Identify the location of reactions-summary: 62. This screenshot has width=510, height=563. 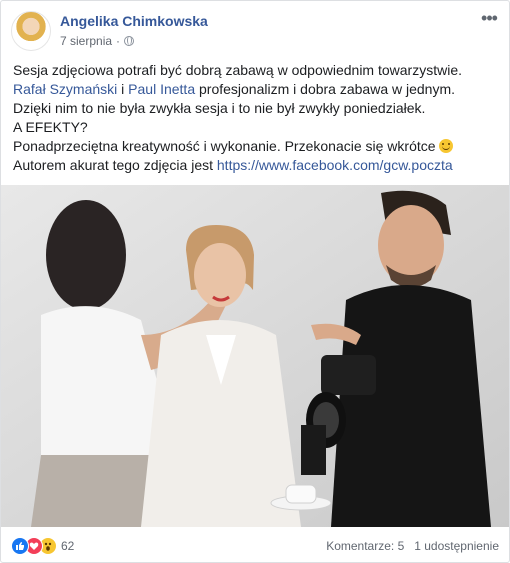
(42, 546).